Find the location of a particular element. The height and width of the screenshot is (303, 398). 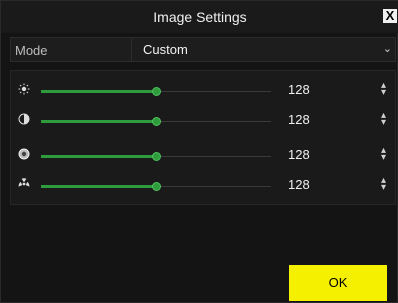

close-button: X is located at coordinates (390, 16).